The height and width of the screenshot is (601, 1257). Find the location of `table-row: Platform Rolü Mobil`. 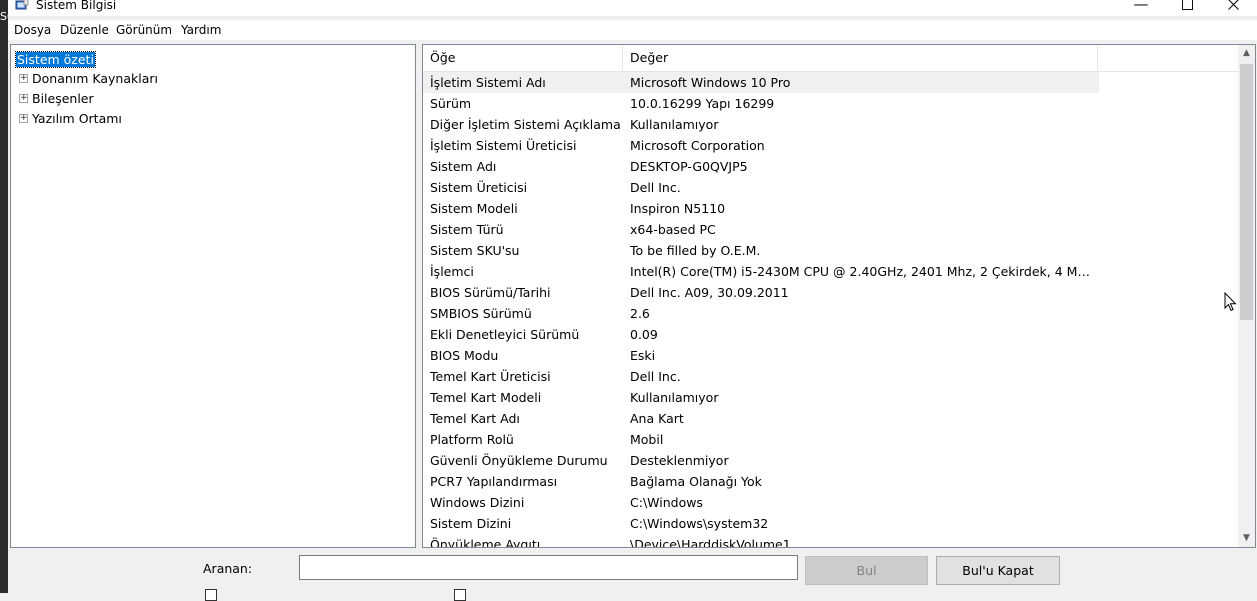

table-row: Platform Rolü Mobil is located at coordinates (830, 439).